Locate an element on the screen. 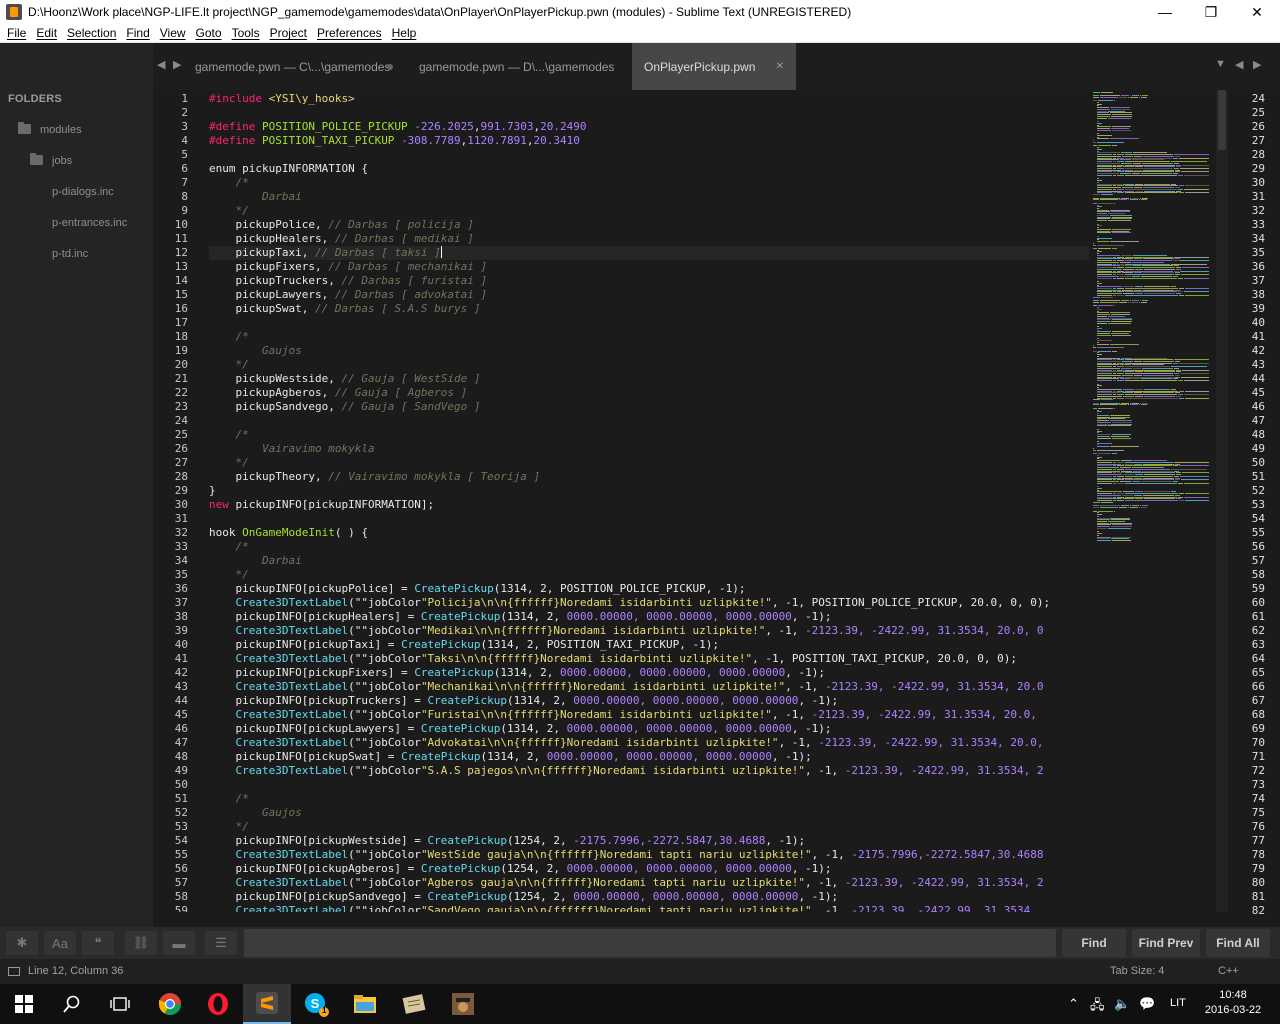  highlight-matches-toggle-icon: ☰ is located at coordinates (221, 943).